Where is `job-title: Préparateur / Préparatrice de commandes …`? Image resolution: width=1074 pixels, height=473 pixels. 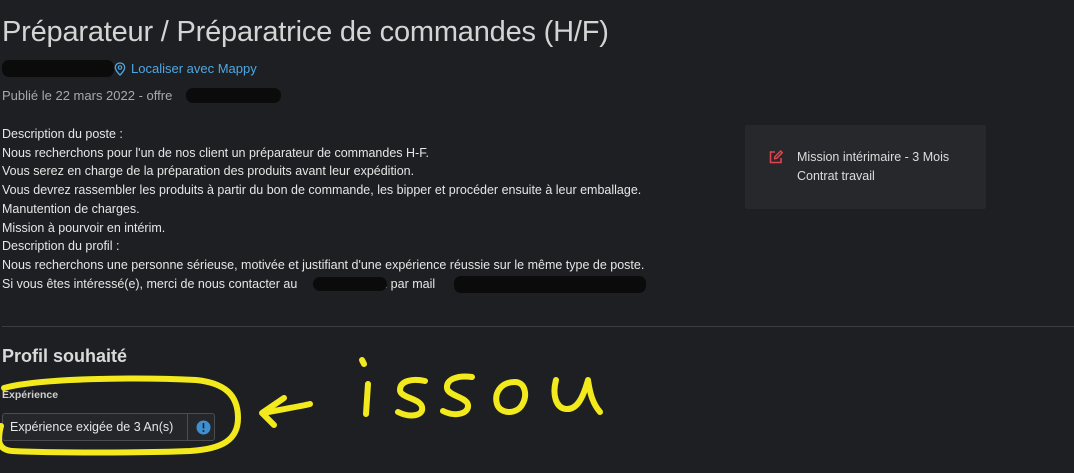
job-title: Préparateur / Préparatrice de commandes … is located at coordinates (305, 32).